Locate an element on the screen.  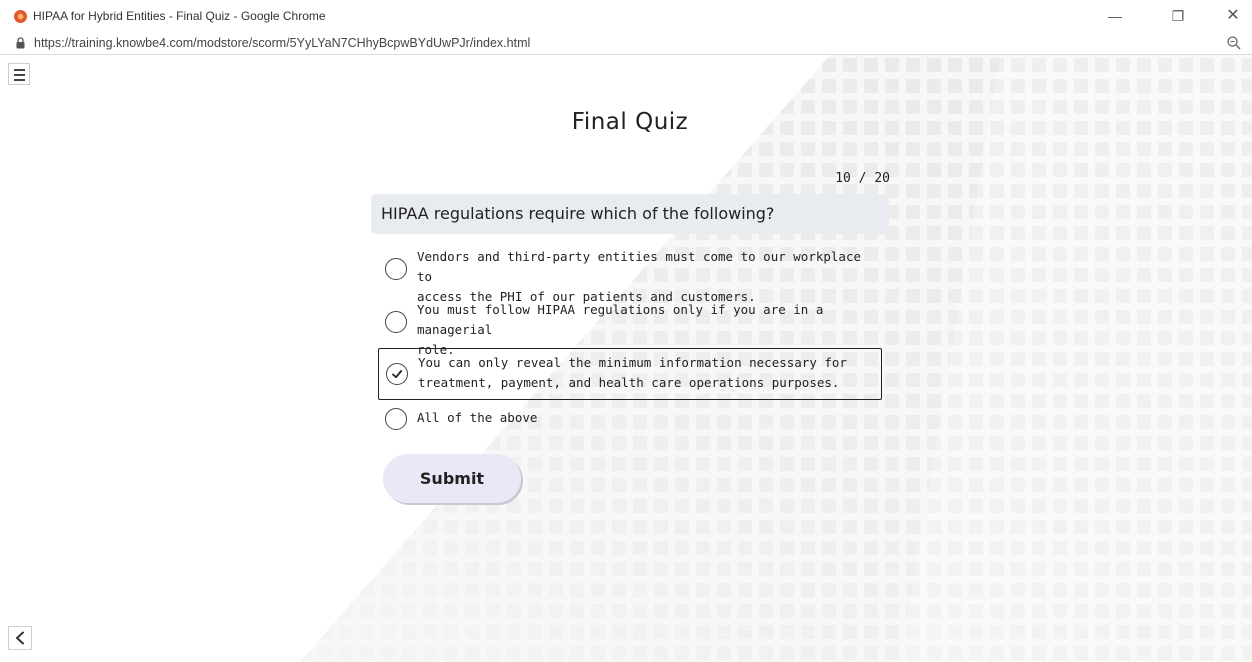
answer-option-4: All of the above is located at coordinates (630, 419).